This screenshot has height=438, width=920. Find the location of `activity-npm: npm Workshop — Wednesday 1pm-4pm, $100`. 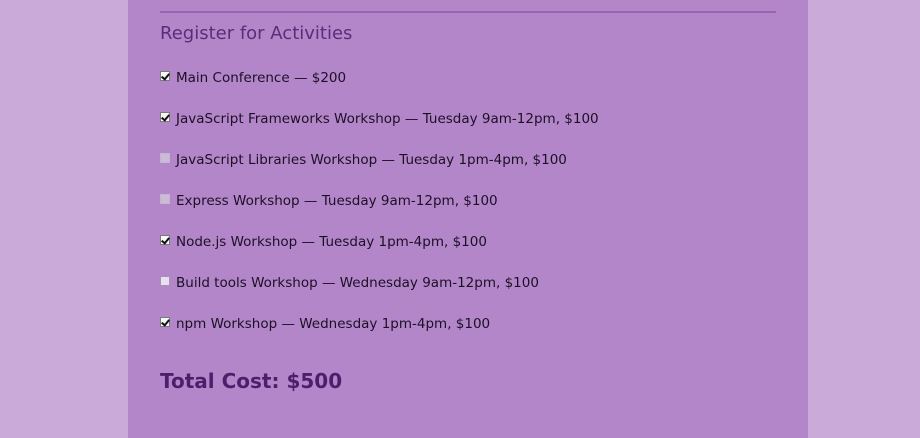

activity-npm: npm Workshop — Wednesday 1pm-4pm, $100 is located at coordinates (325, 324).